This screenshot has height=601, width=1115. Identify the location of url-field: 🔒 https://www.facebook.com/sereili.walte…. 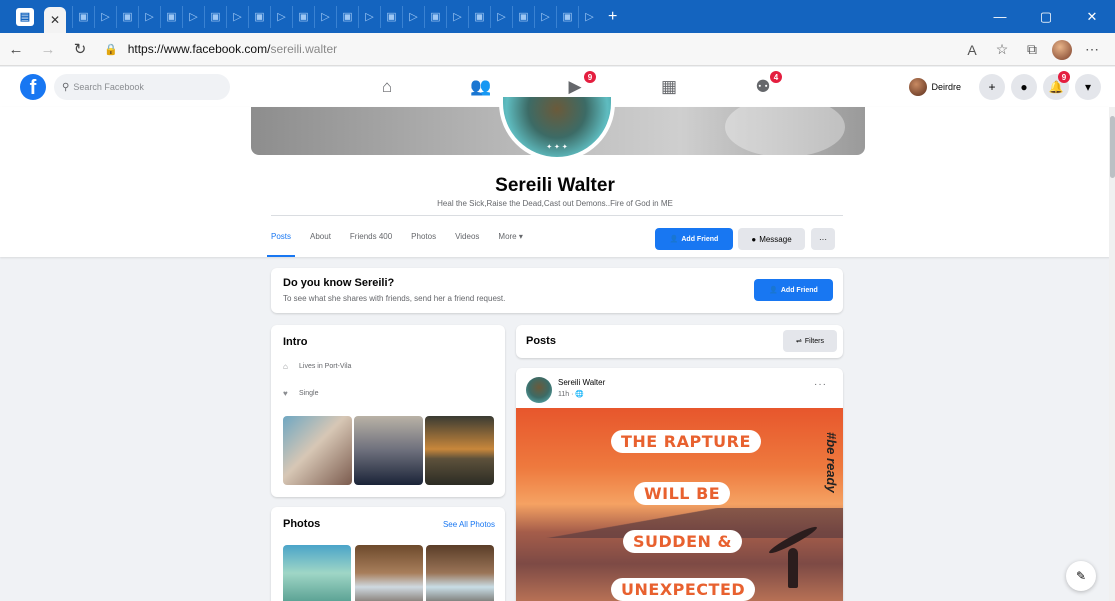
(484, 49).